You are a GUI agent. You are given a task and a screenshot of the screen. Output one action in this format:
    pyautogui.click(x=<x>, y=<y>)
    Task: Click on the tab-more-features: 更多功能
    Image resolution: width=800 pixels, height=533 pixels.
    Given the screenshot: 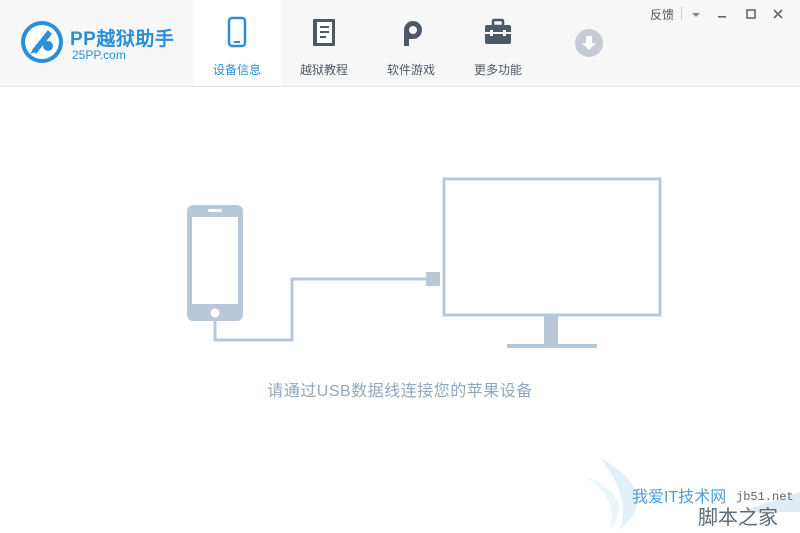 What is the action you would take?
    pyautogui.click(x=498, y=43)
    